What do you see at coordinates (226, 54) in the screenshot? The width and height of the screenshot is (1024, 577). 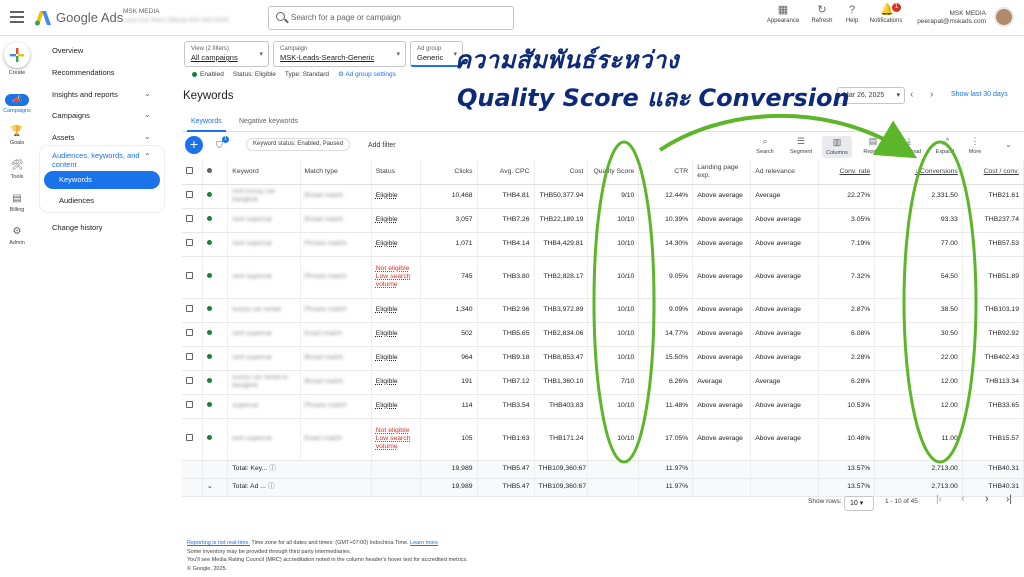 I see `view-filter: View (2 filters) All campaigns ▾` at bounding box center [226, 54].